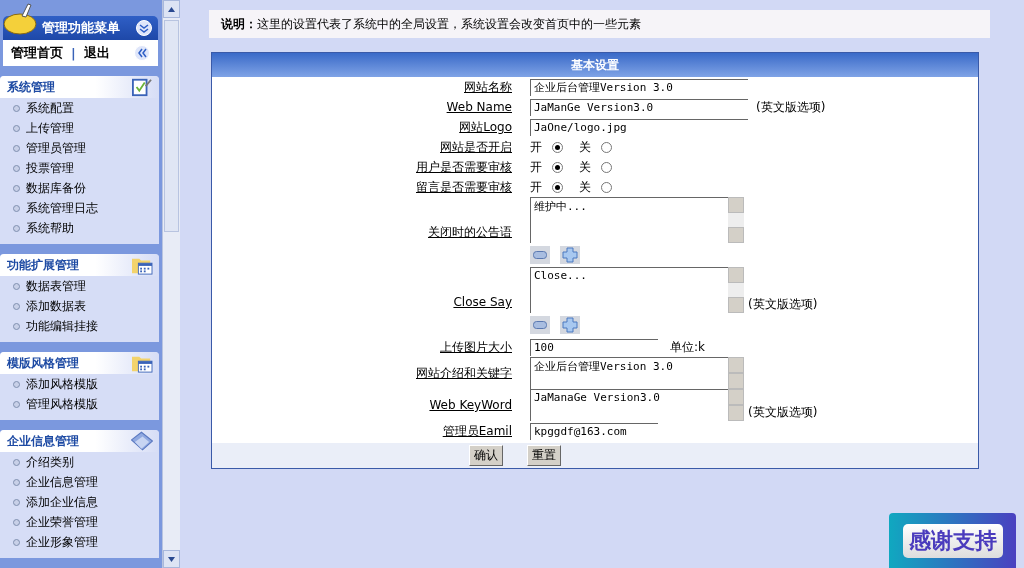 This screenshot has width=1024, height=568. Describe the element at coordinates (142, 53) in the screenshot. I see `collapse-icon` at that location.